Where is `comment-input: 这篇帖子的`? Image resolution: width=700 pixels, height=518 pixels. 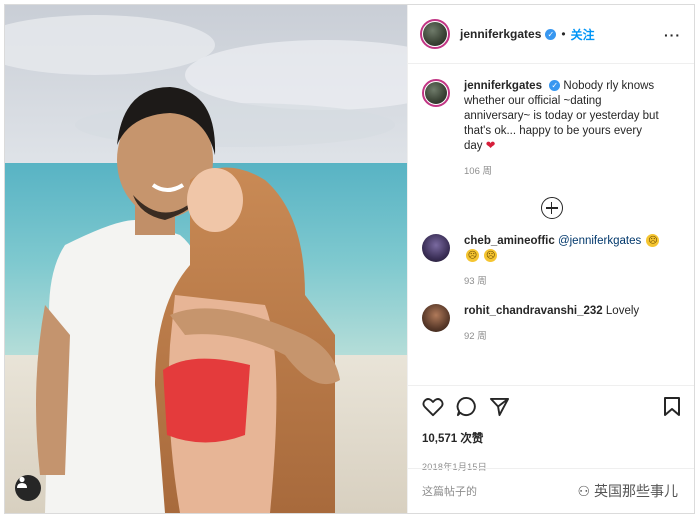 comment-input: 这篇帖子的 is located at coordinates (449, 491).